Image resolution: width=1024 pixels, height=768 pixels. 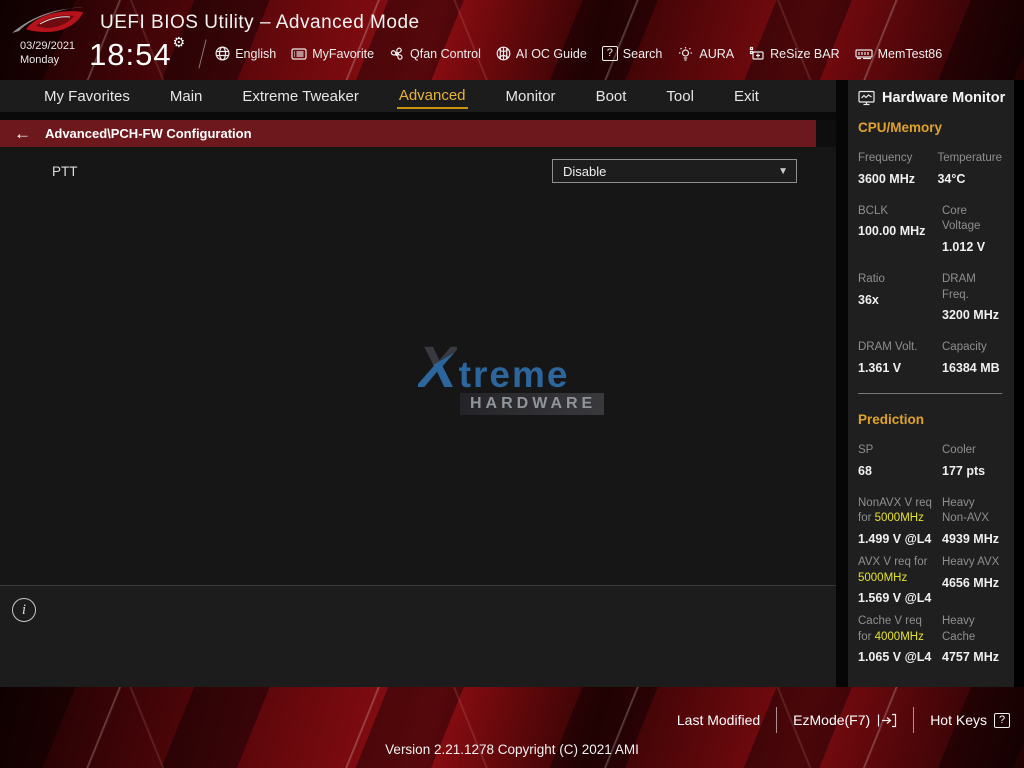 I want to click on chevron-down-icon: ▼, so click(x=783, y=171).